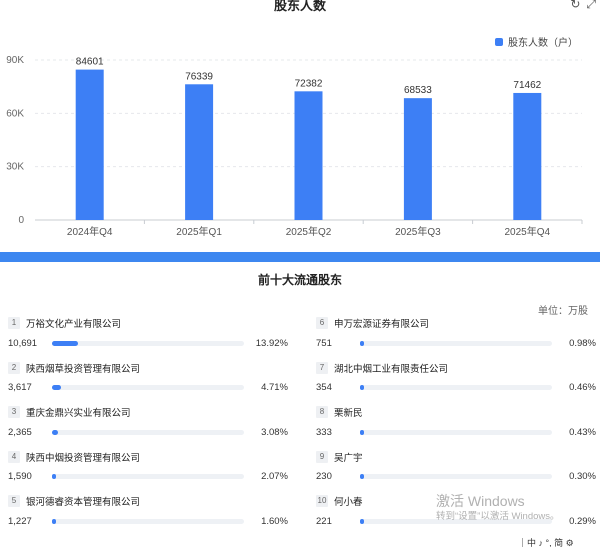  What do you see at coordinates (527, 85) in the screenshot?
I see `bar-value-label: 71462` at bounding box center [527, 85].